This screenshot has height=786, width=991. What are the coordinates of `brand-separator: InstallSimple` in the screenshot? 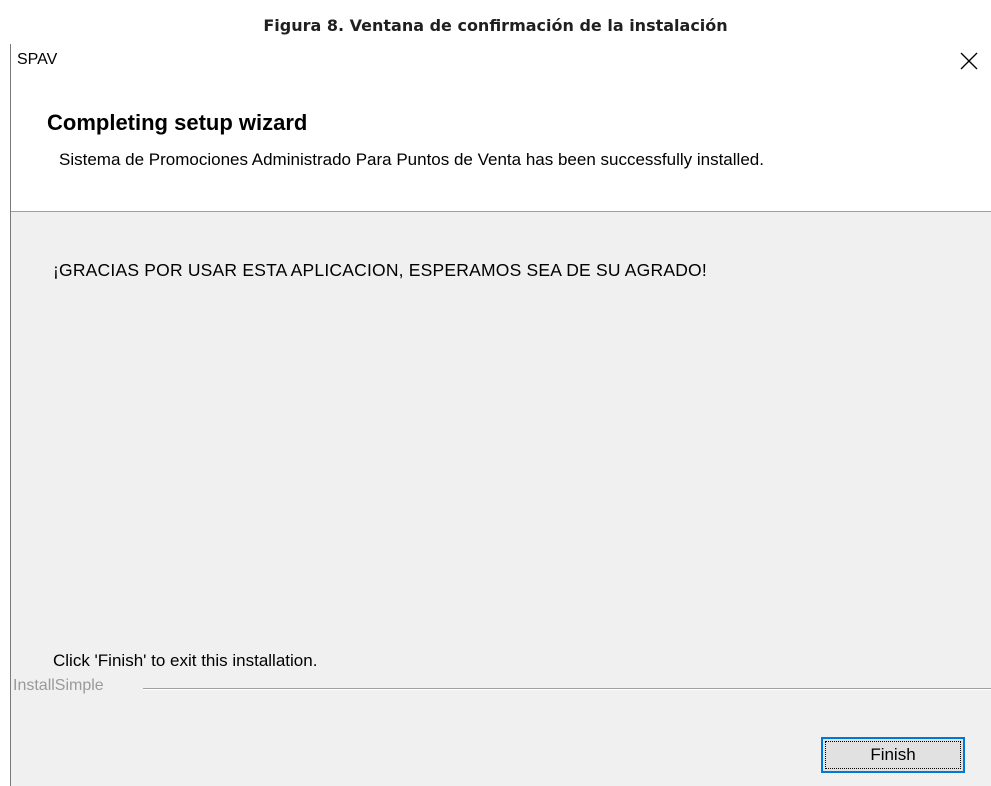 It's located at (501, 687).